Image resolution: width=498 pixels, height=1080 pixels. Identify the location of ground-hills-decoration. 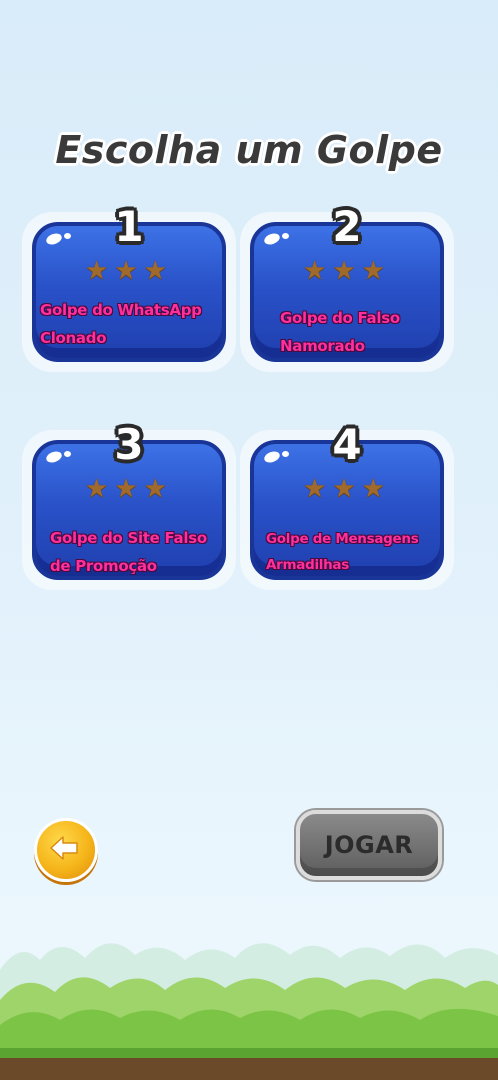
(249, 1011).